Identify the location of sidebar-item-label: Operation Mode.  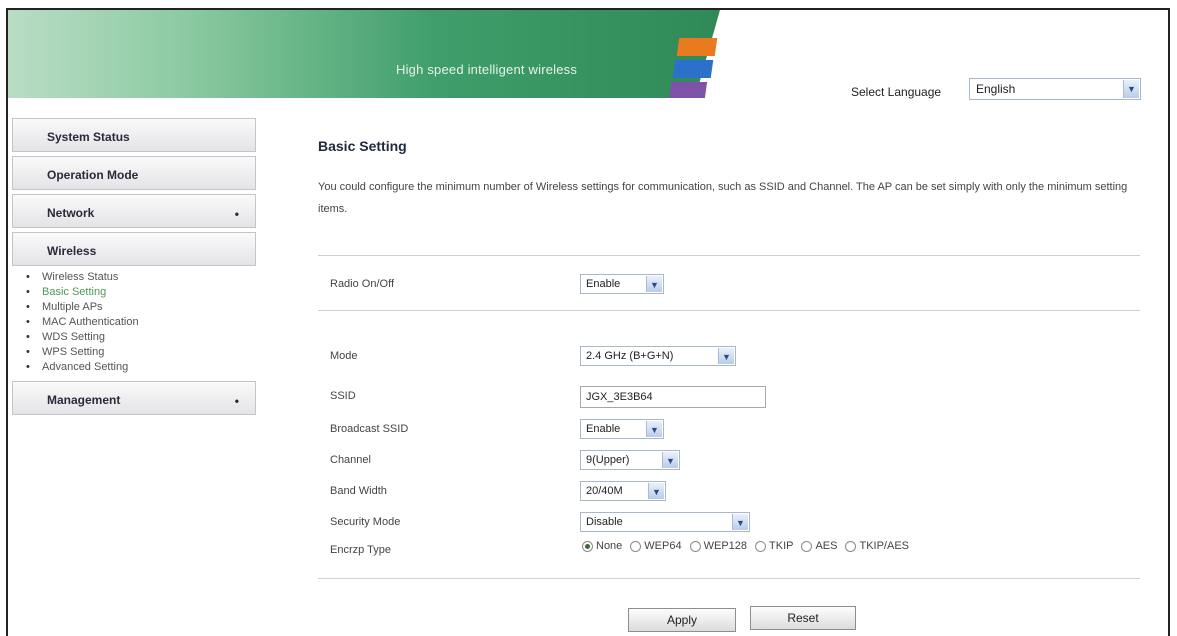
(93, 175).